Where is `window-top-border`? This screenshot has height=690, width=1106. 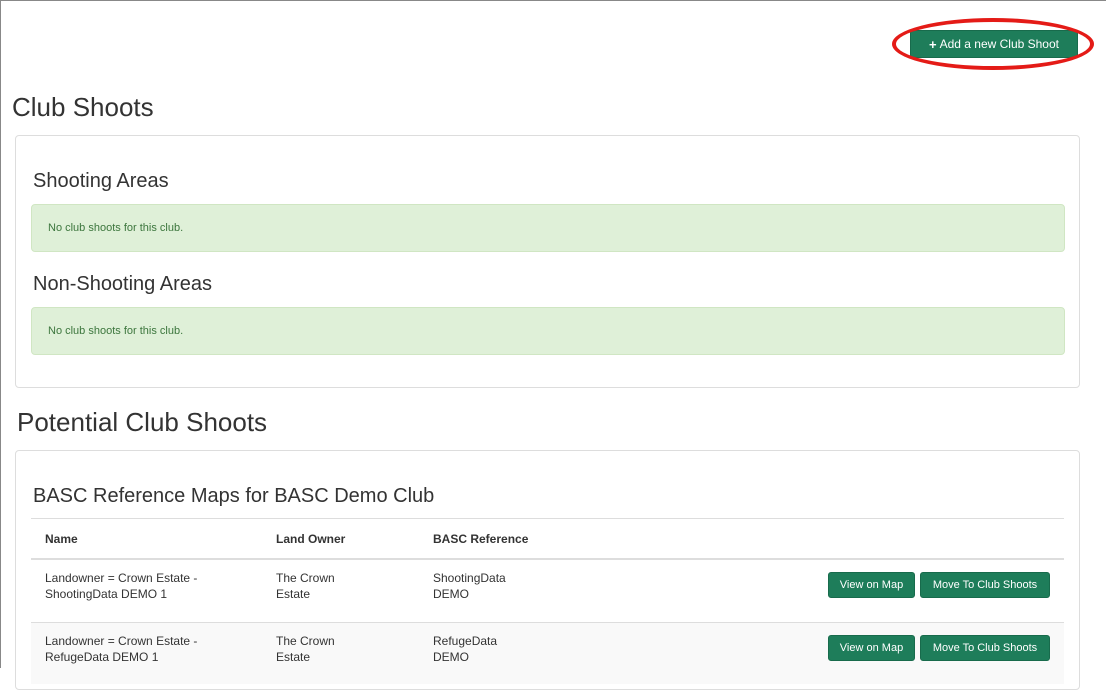
window-top-border is located at coordinates (553, 0).